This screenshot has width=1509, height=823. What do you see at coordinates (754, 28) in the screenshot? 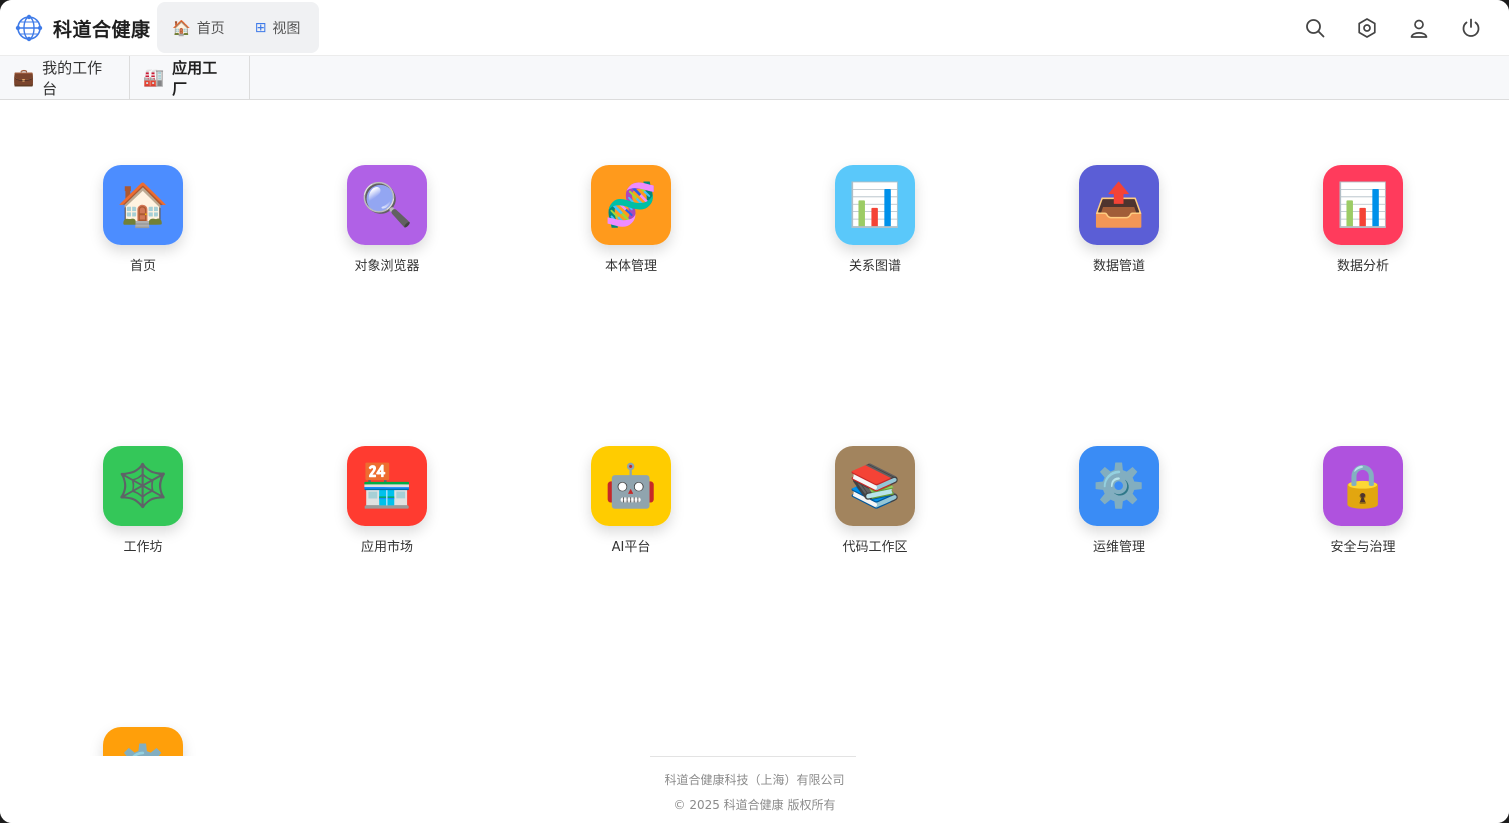
I see `top-header: 科道合健康 🏠 首页 ⊞ 视图` at bounding box center [754, 28].